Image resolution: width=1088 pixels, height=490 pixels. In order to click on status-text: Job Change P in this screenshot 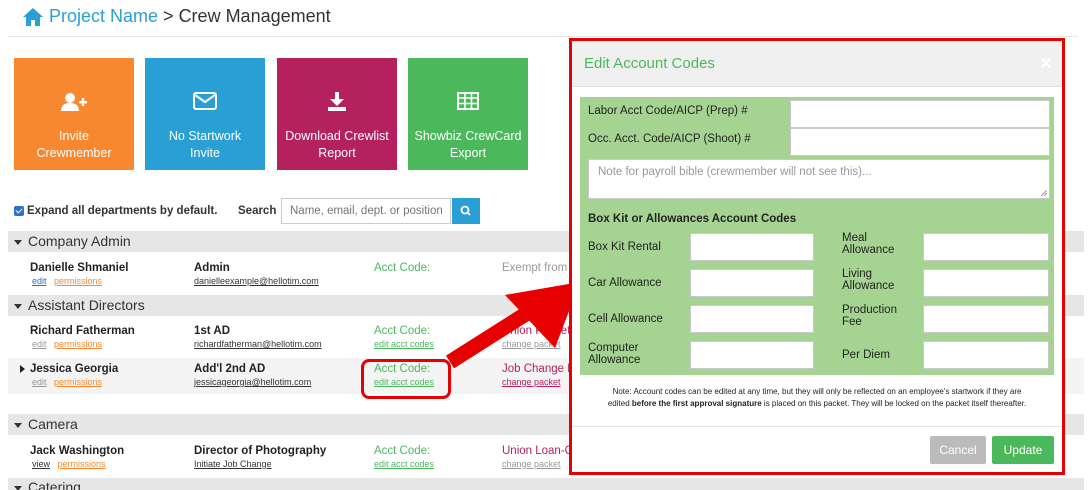, I will do `click(538, 369)`.